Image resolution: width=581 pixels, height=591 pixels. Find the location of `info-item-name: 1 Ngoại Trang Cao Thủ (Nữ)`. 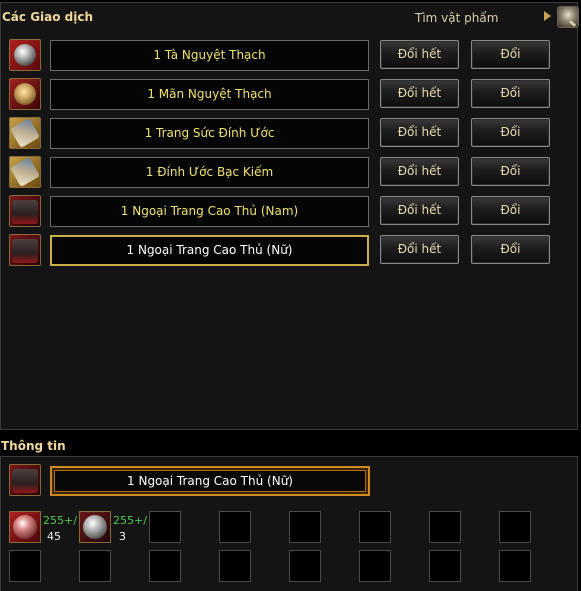

info-item-name: 1 Ngoại Trang Cao Thủ (Nữ) is located at coordinates (210, 481).